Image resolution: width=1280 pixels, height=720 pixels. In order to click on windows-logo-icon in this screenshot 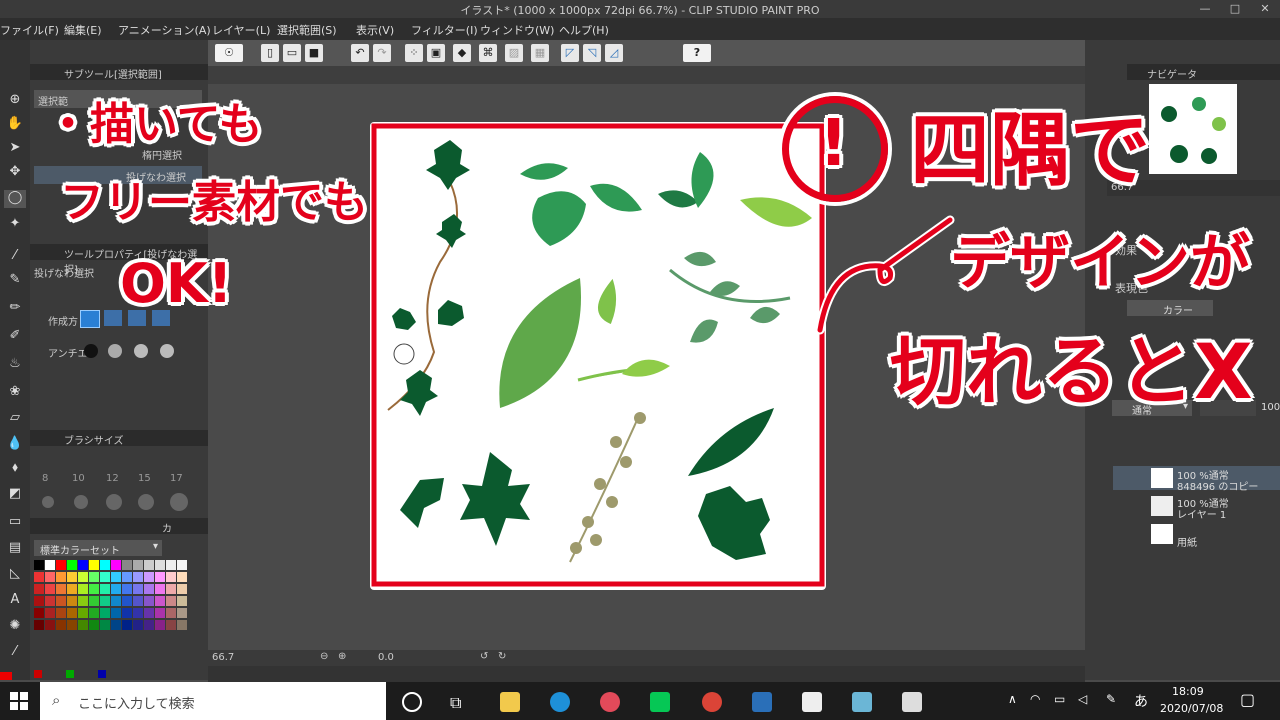, I will do `click(19, 701)`.